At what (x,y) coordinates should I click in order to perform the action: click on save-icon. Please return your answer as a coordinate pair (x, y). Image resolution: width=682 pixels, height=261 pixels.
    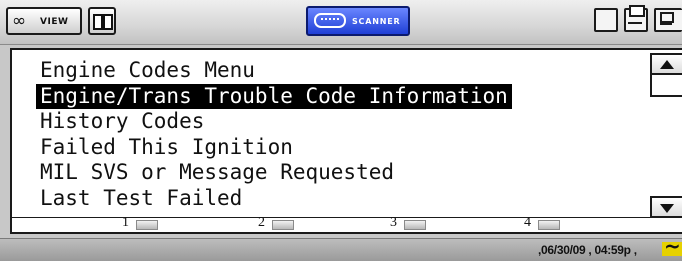
    Looking at the image, I should click on (668, 20).